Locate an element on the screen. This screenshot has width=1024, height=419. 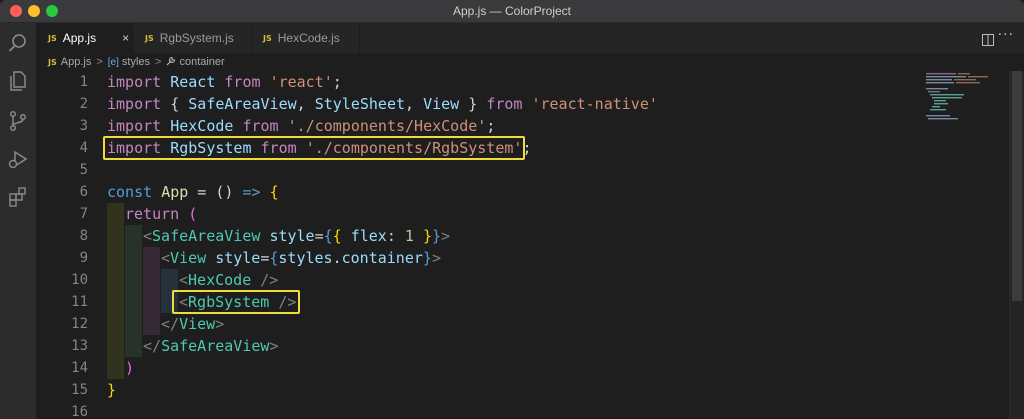
line-number: 9 is located at coordinates (83, 258).